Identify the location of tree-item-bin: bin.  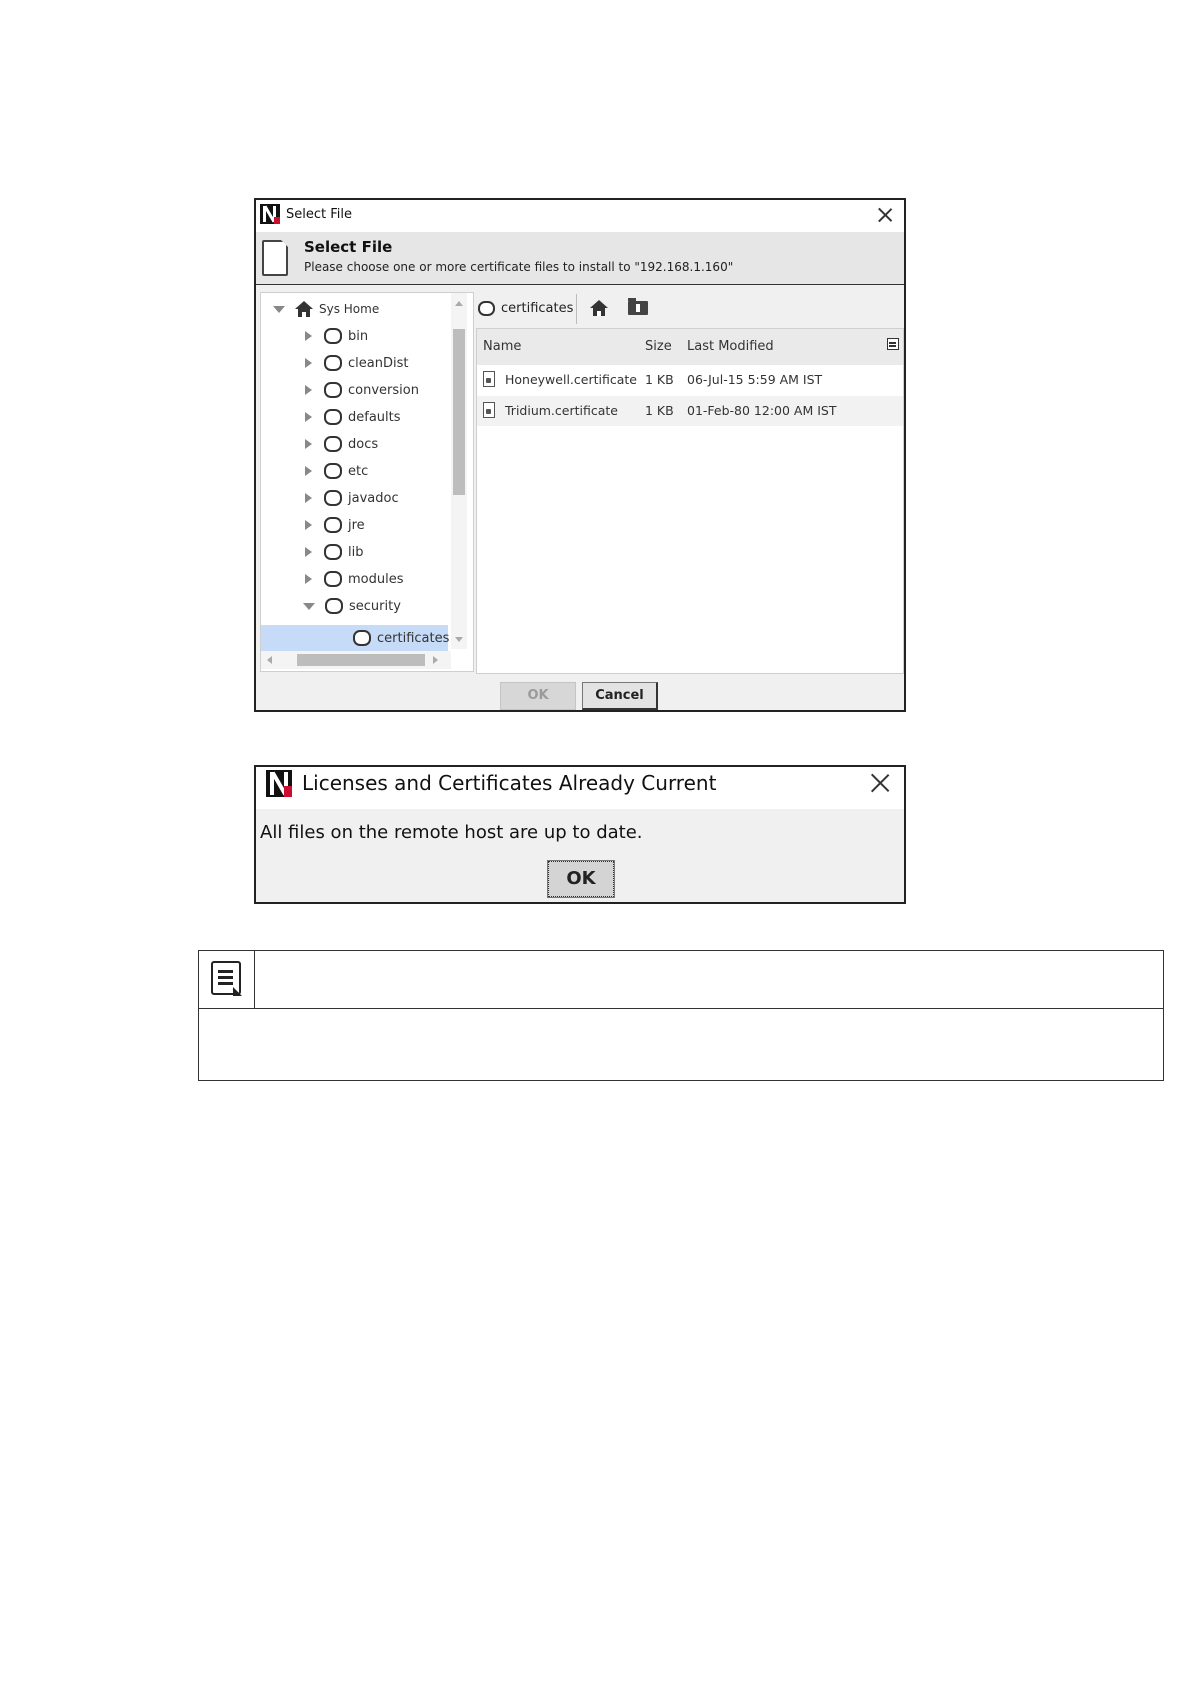
(336, 336).